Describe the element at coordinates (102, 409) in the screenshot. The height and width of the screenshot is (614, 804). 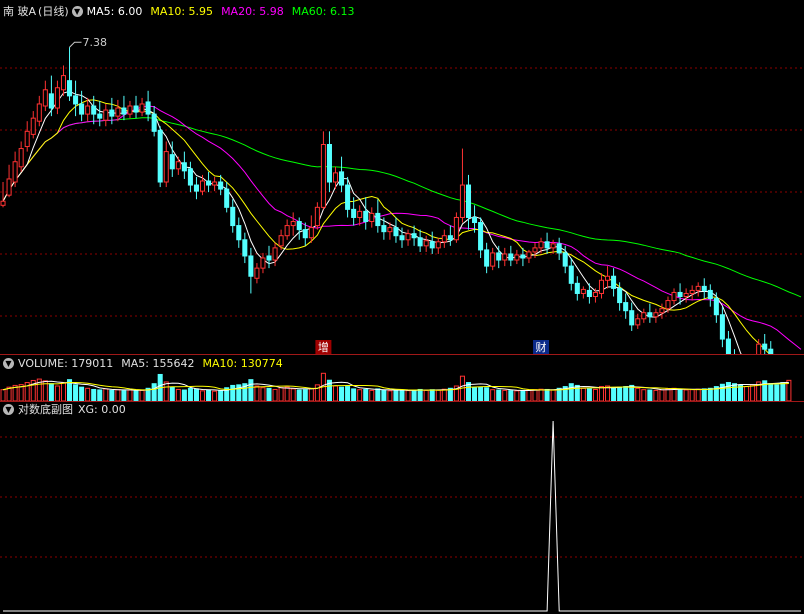
I see `xg-label: XG: 0.00` at that location.